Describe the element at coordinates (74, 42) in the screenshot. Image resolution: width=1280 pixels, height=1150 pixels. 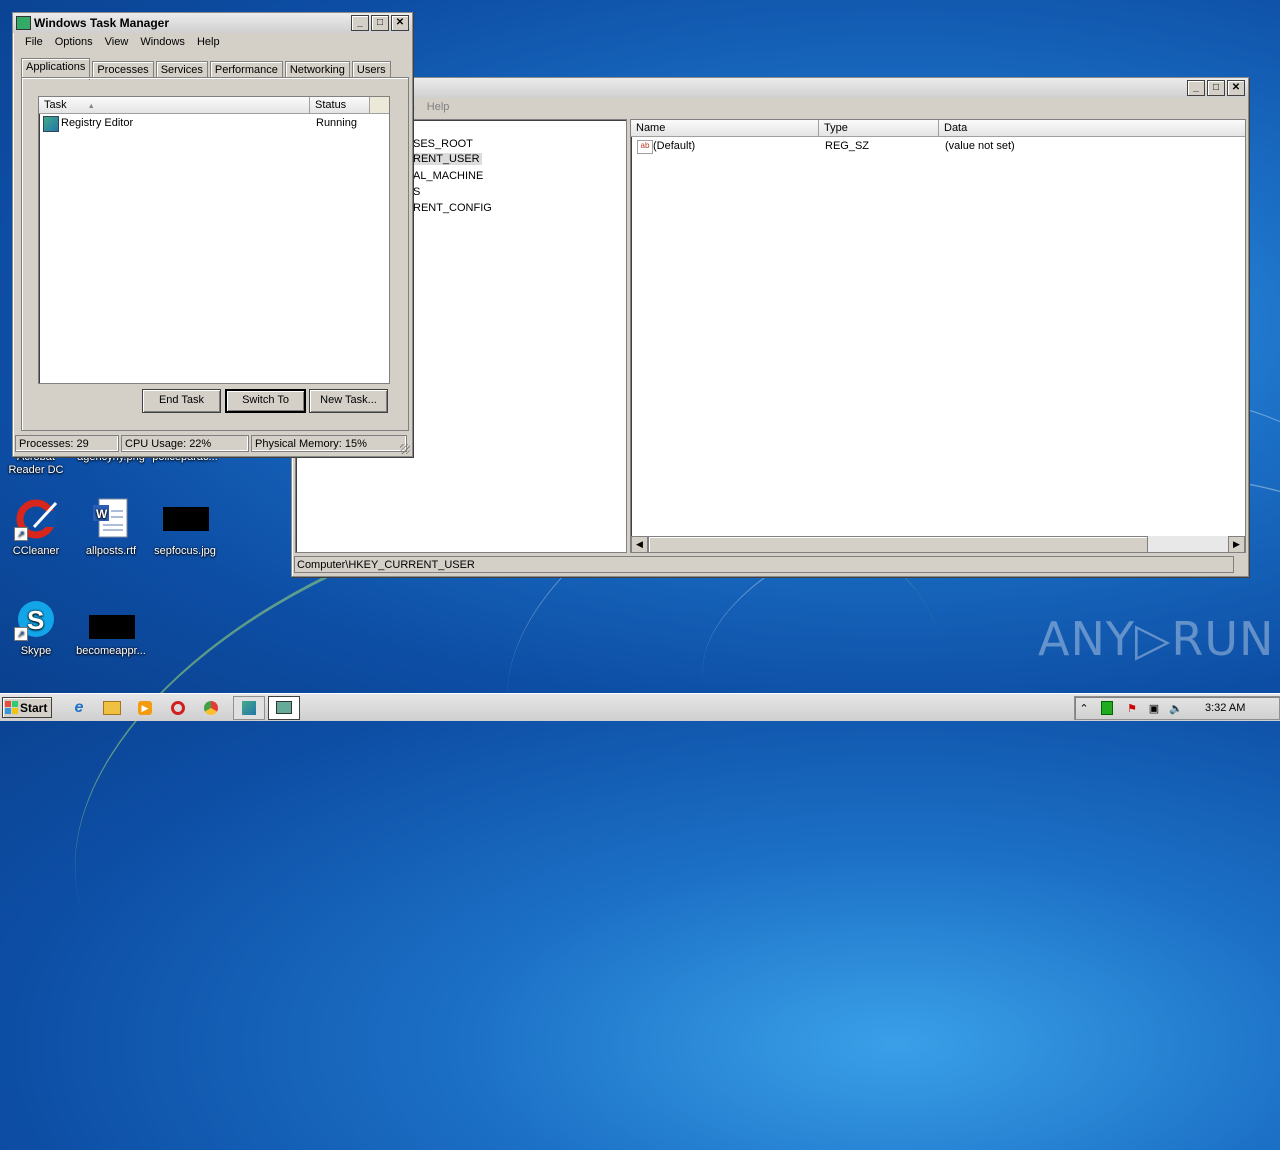
I see `menu-options: Options` at that location.